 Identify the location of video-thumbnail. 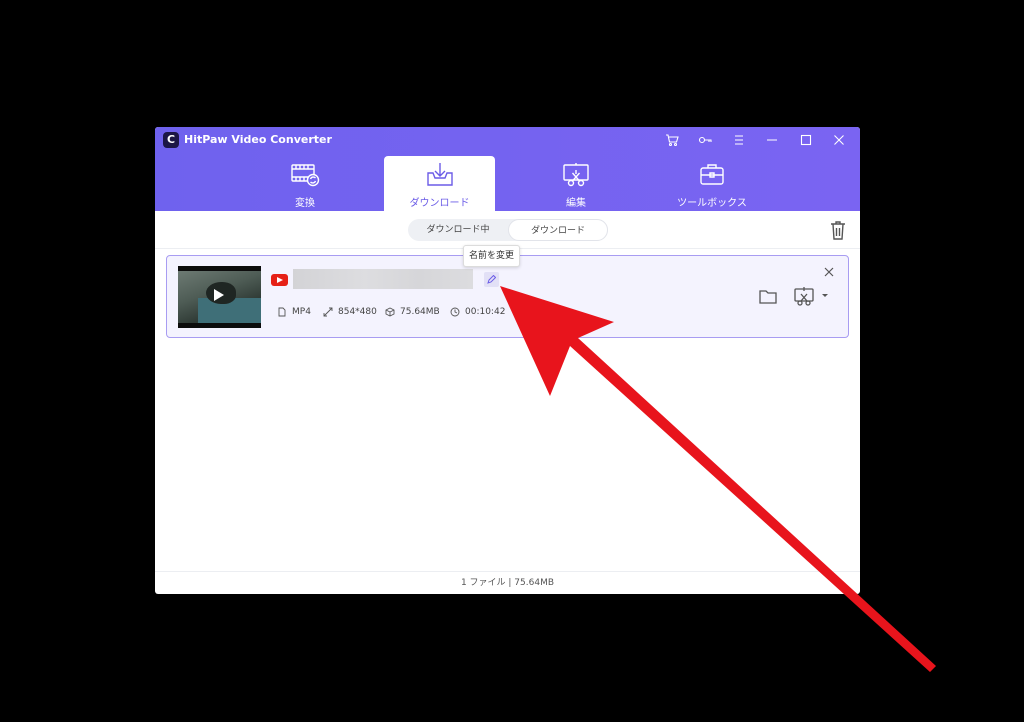
(219, 297).